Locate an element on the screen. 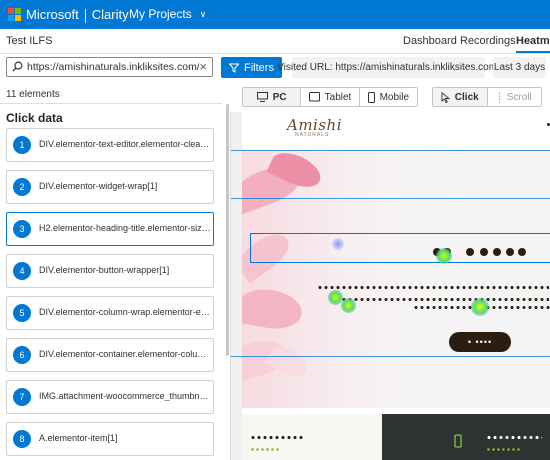  rank-badge: 5 is located at coordinates (22, 313).